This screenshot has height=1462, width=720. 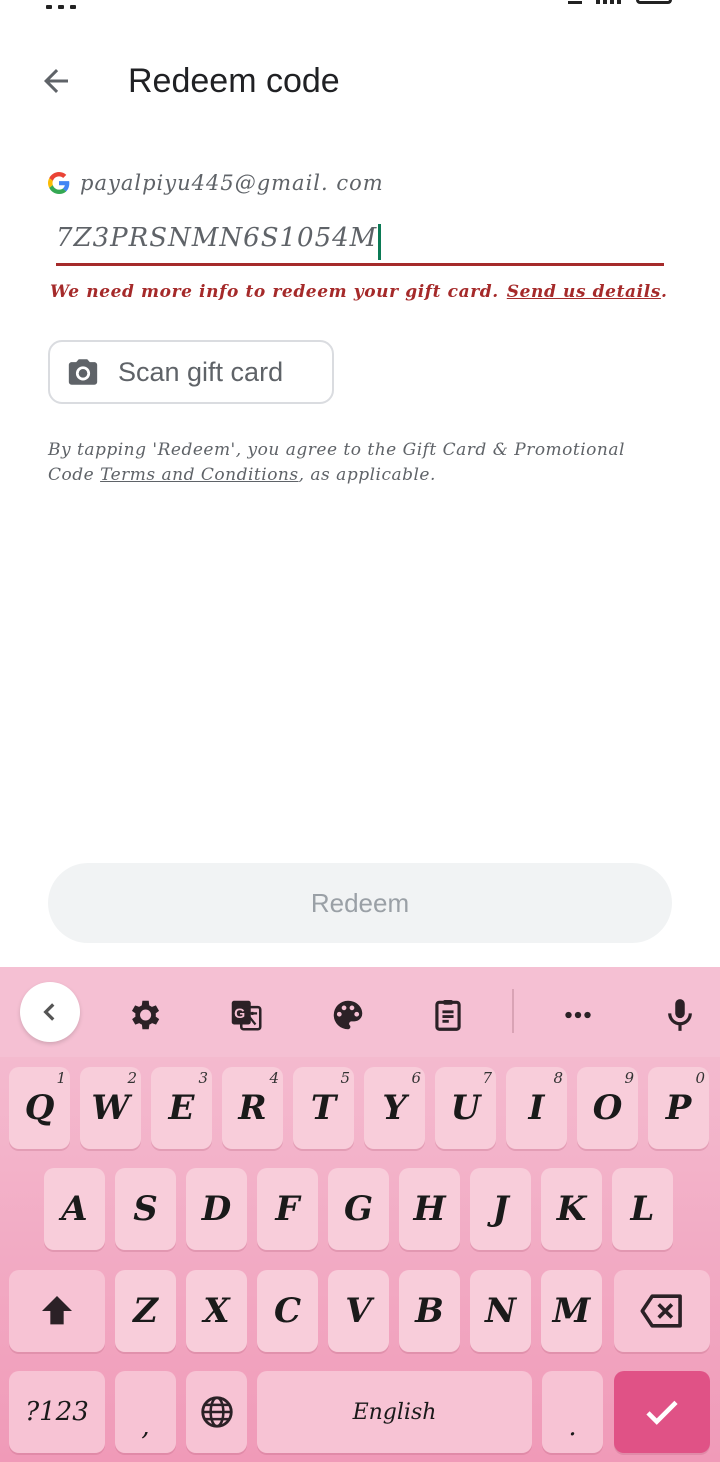 I want to click on key-o: O9, so click(x=607, y=1108).